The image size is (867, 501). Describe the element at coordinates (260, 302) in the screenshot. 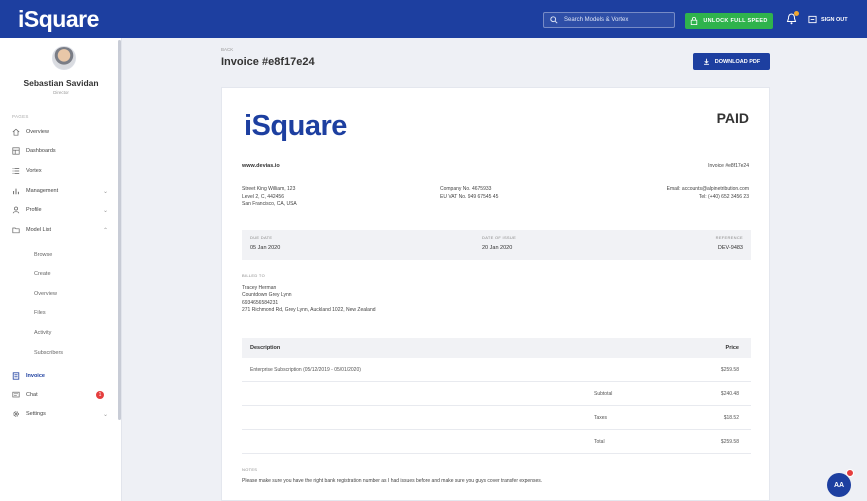

I see `billed-line: 6934656584231` at that location.